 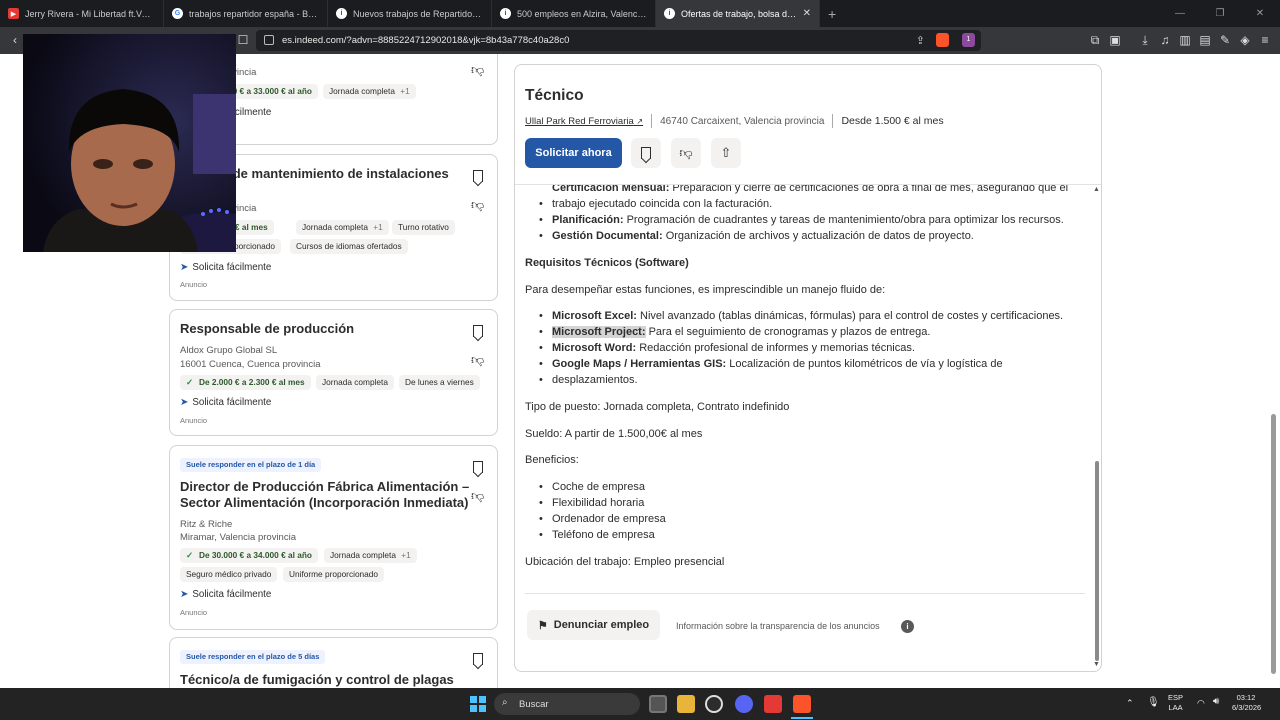 What do you see at coordinates (810, 380) in the screenshot?
I see `list-item-cont: desplazamientos.` at bounding box center [810, 380].